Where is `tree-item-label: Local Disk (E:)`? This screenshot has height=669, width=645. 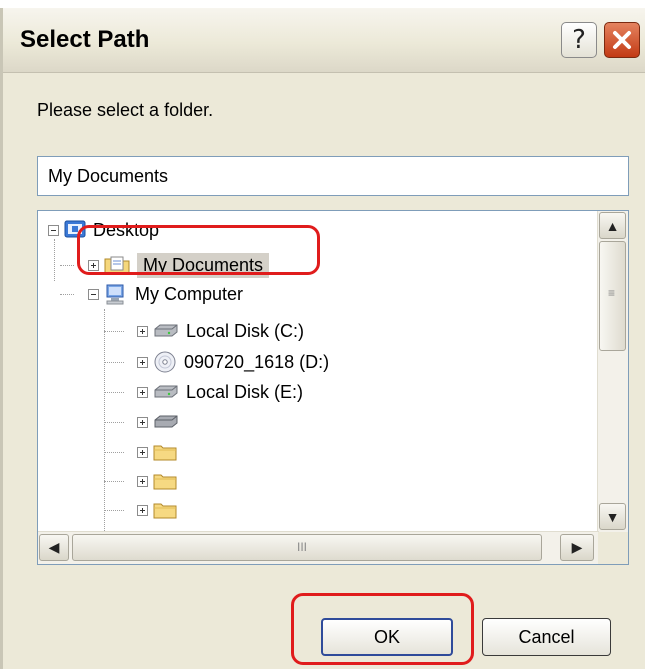 tree-item-label: Local Disk (E:) is located at coordinates (245, 391).